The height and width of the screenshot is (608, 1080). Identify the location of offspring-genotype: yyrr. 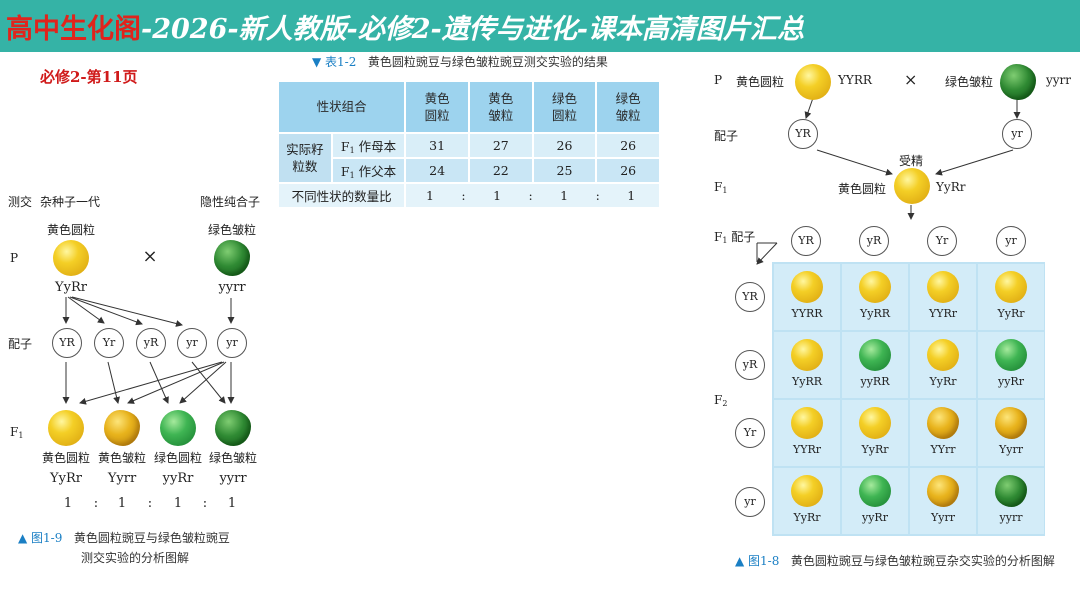
(233, 478).